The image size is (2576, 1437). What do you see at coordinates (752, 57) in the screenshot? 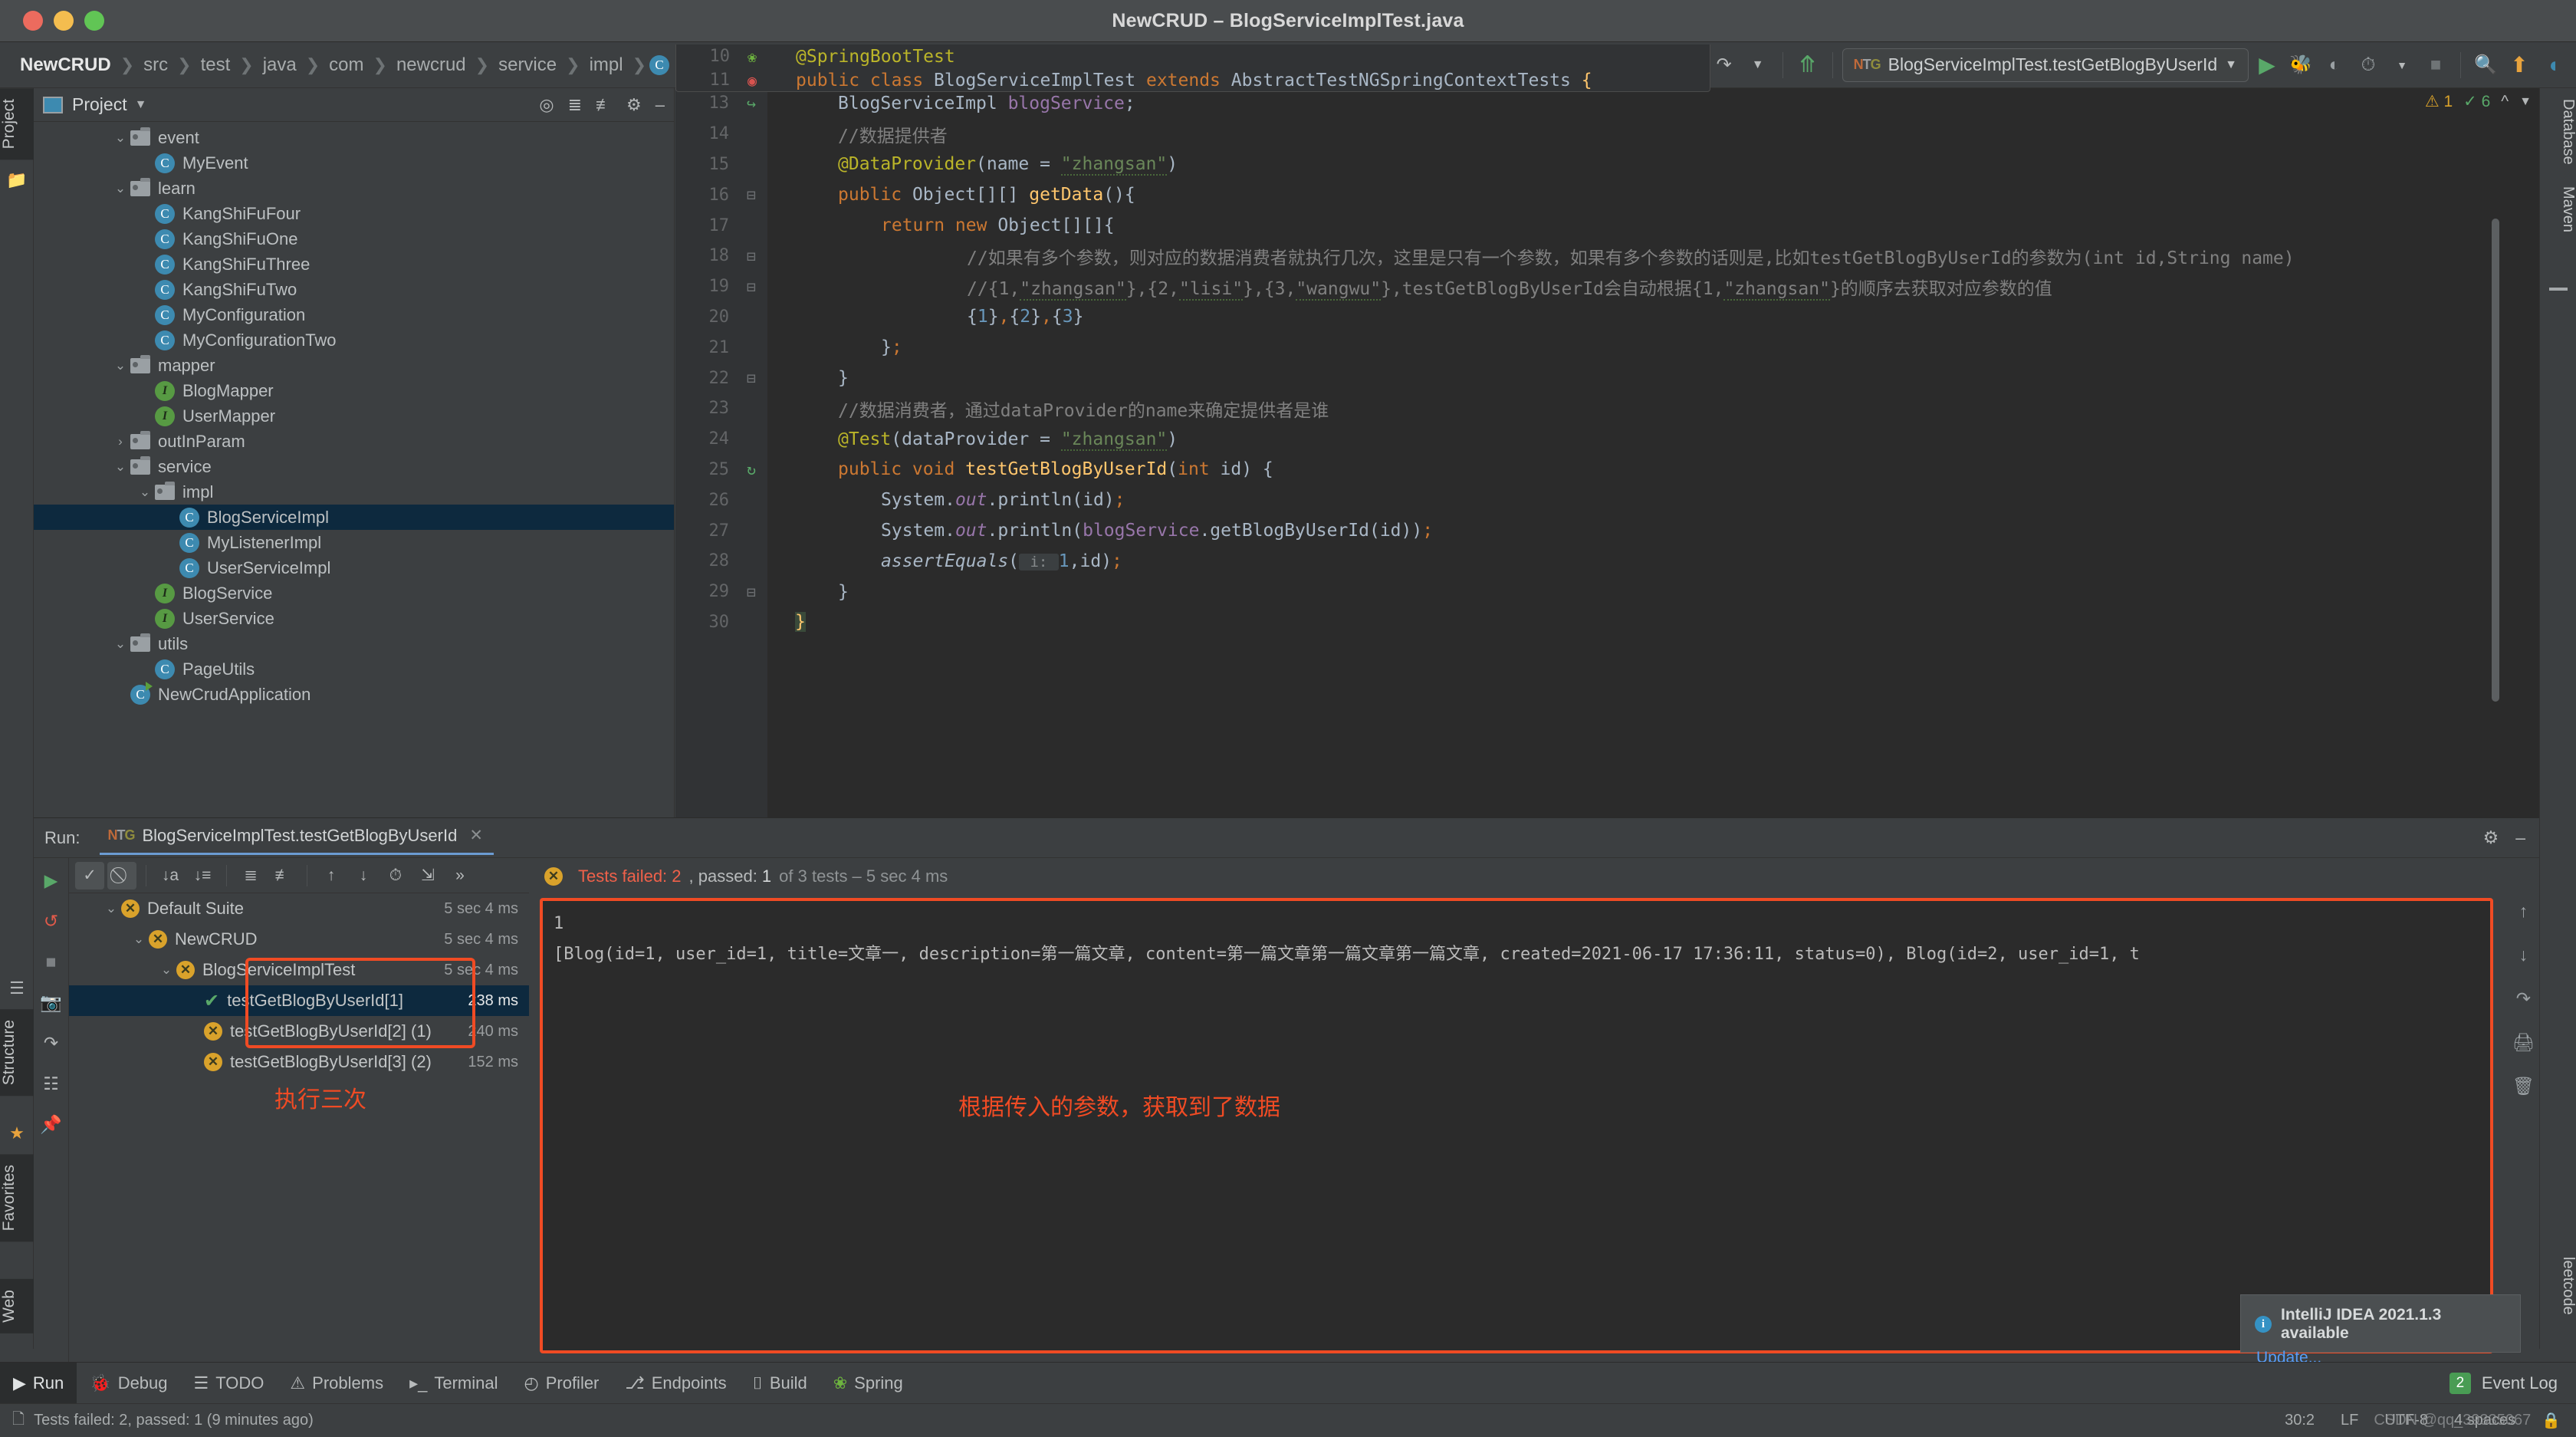
I see `spring-icon: ❀` at bounding box center [752, 57].